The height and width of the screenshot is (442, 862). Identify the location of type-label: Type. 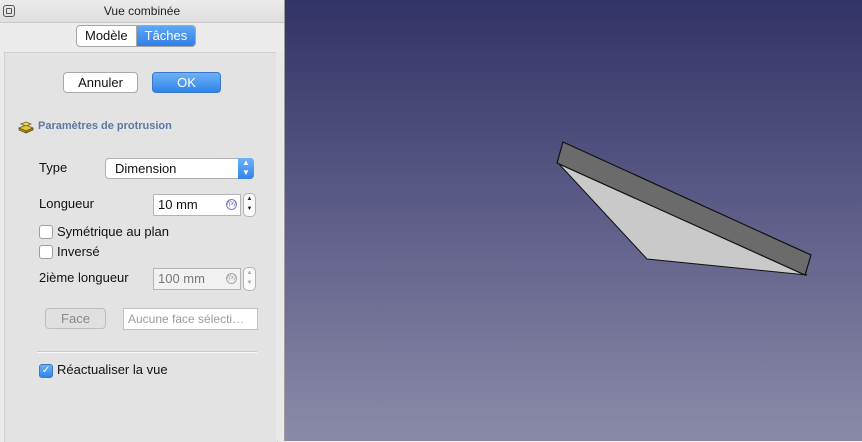
(53, 167).